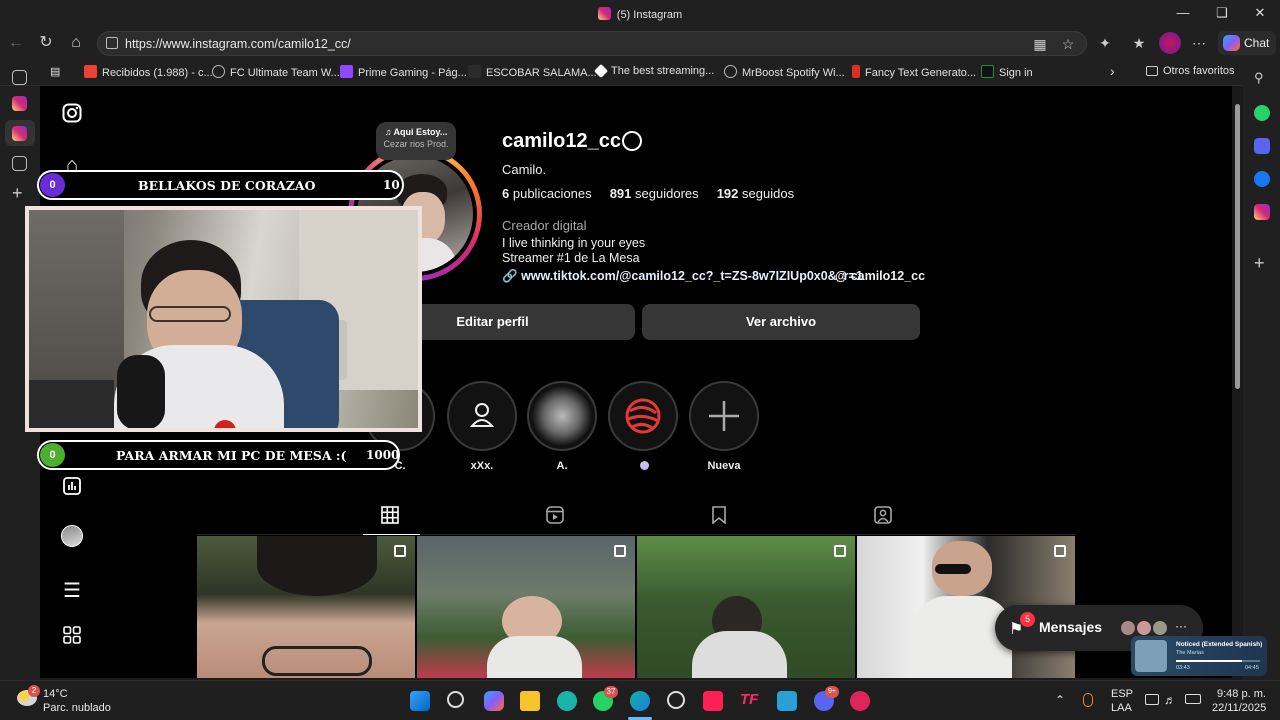 This screenshot has height=720, width=1280. Describe the element at coordinates (72, 638) in the screenshot. I see `more-apps-icon` at that location.